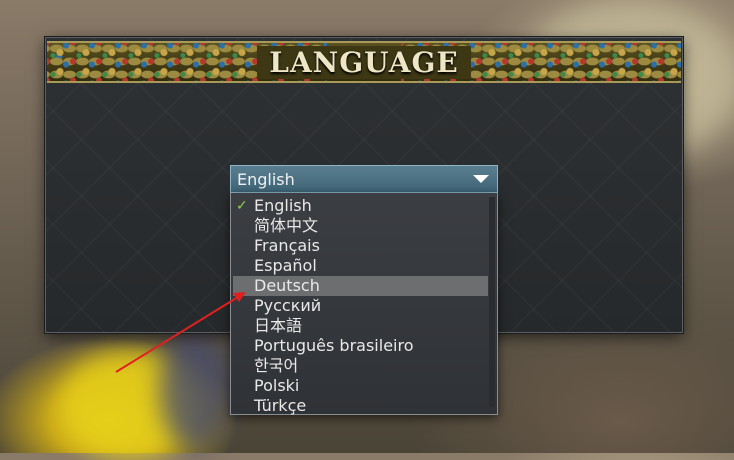 The image size is (734, 460). I want to click on annotation-arrow-head, so click(239, 297).